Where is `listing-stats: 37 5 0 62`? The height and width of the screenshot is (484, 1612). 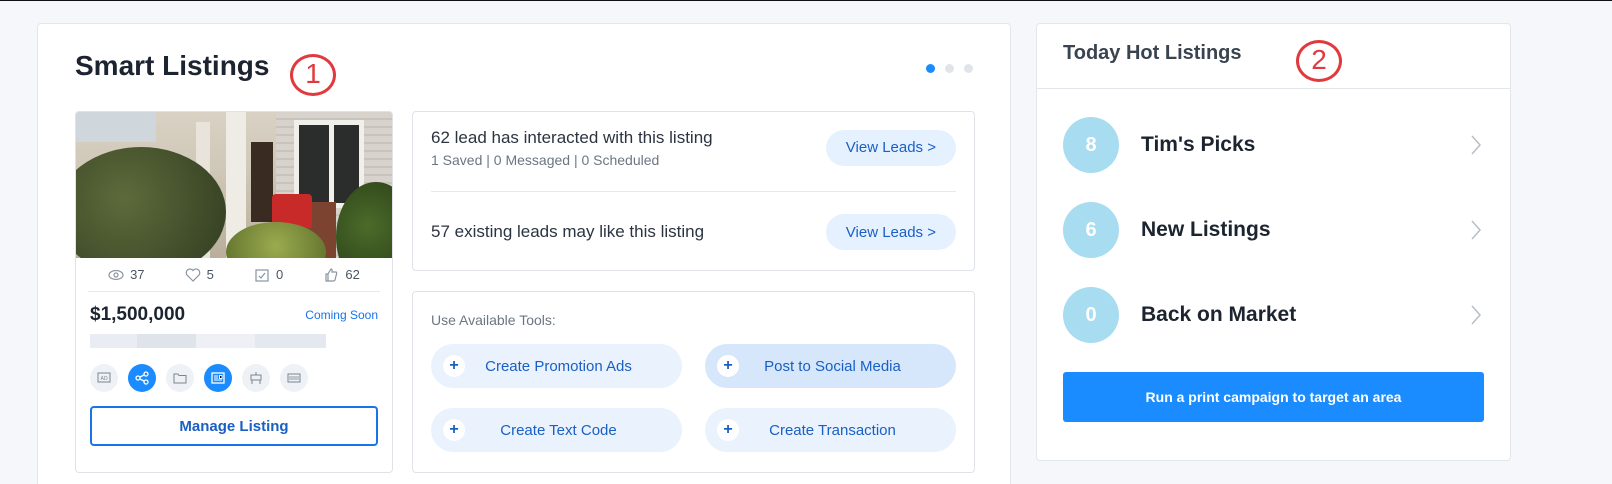
listing-stats: 37 5 0 62 is located at coordinates (234, 275).